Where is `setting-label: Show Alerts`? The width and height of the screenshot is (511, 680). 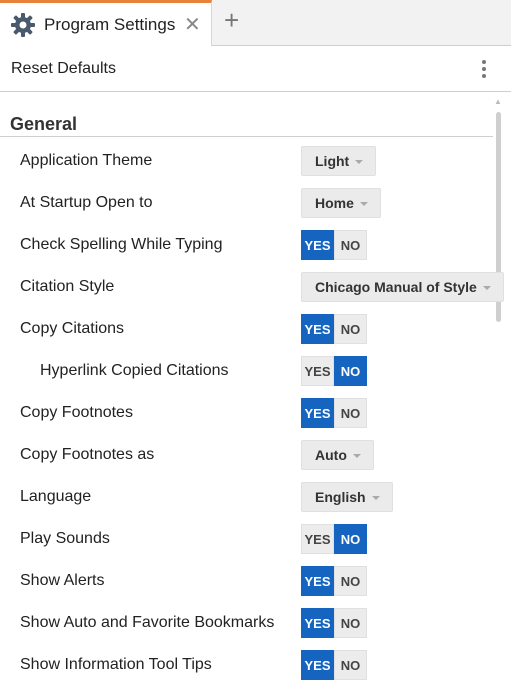
setting-label: Show Alerts is located at coordinates (62, 580).